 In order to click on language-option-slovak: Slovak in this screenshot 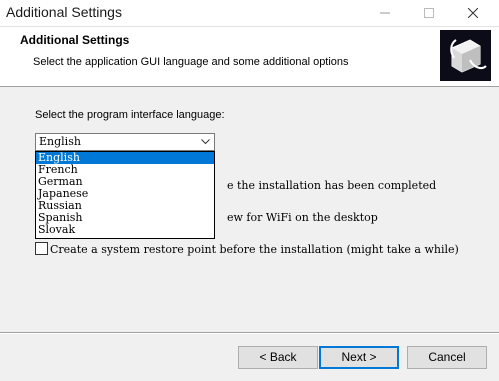, I will do `click(125, 230)`.